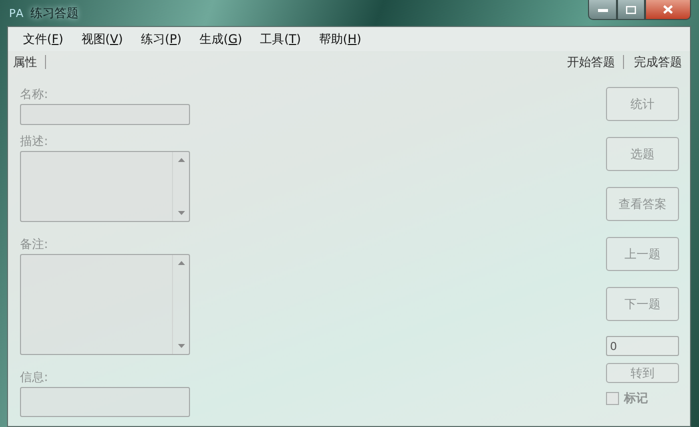  Describe the element at coordinates (35, 244) in the screenshot. I see `field-label: 备注:` at that location.